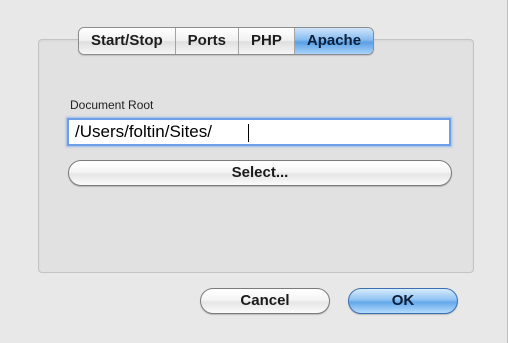 This screenshot has width=508, height=343. Describe the element at coordinates (265, 301) in the screenshot. I see `cancel-button: Cancel` at that location.